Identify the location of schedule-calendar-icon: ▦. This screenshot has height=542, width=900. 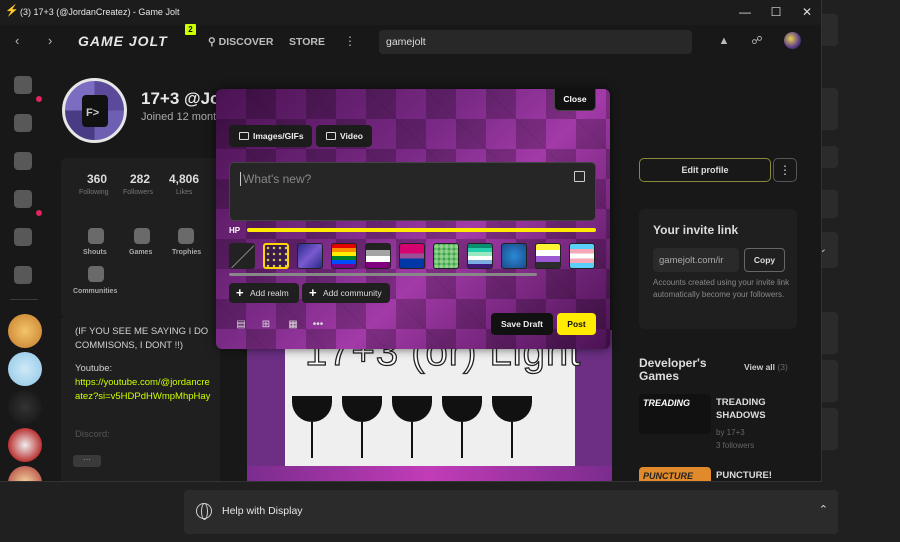
(293, 325).